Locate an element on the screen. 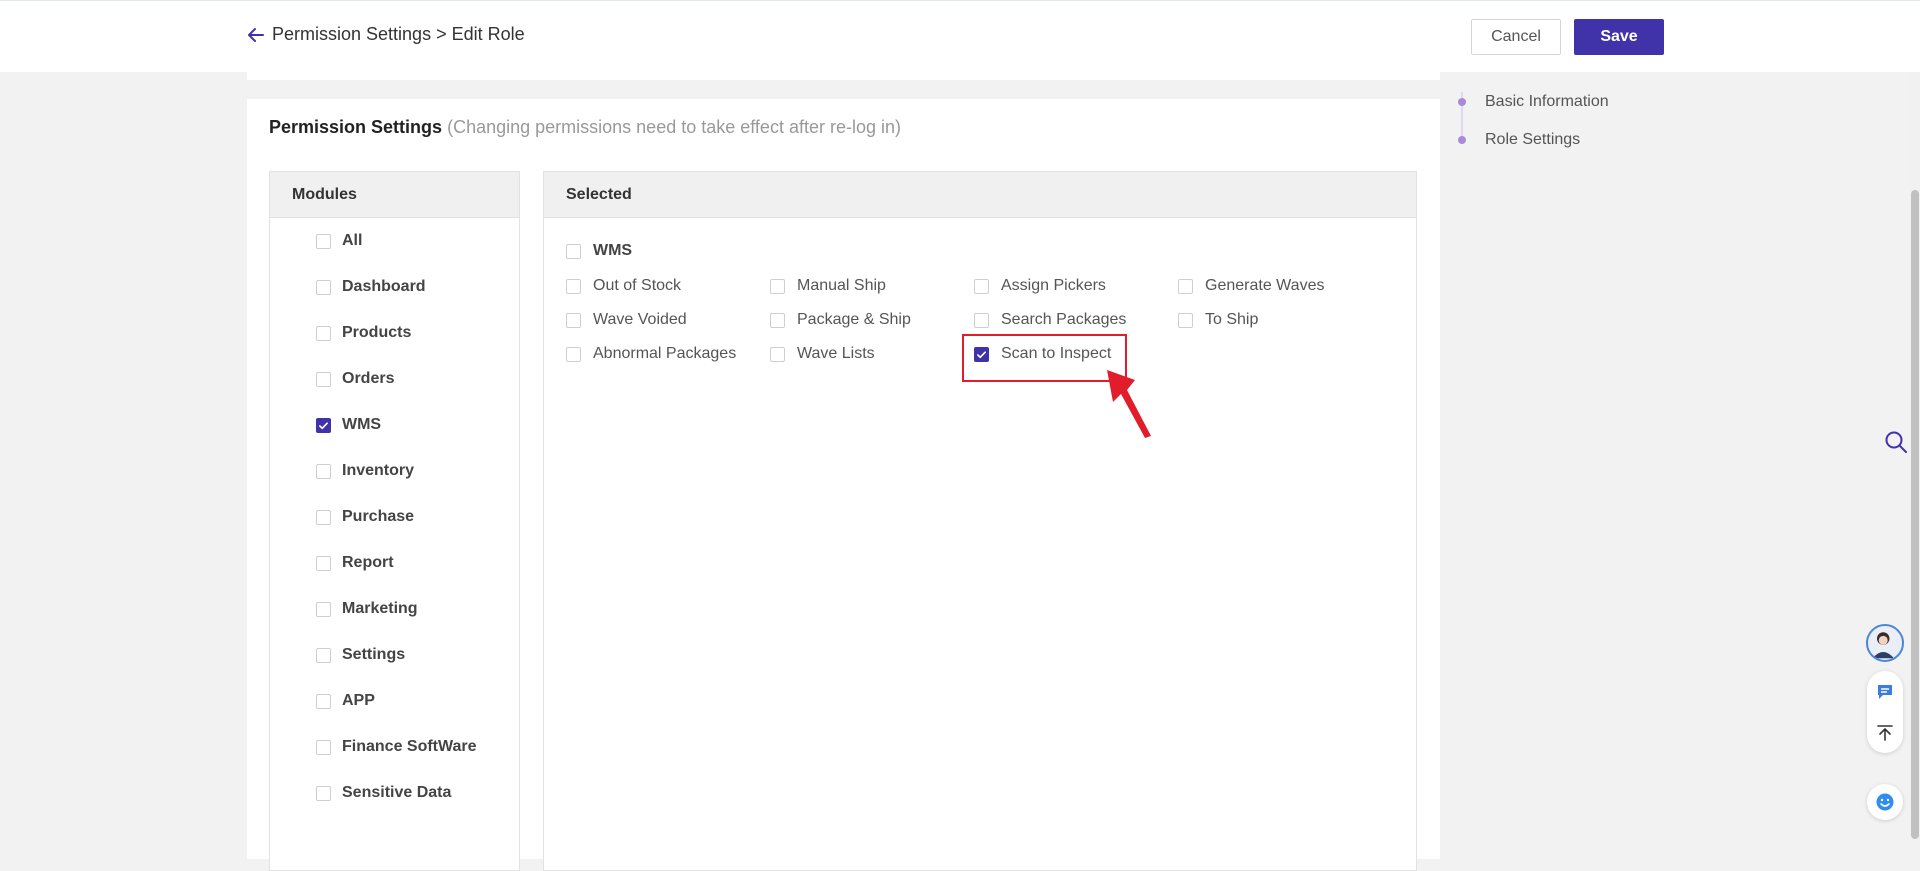  permission-label: Scan to Inspect is located at coordinates (1056, 353).